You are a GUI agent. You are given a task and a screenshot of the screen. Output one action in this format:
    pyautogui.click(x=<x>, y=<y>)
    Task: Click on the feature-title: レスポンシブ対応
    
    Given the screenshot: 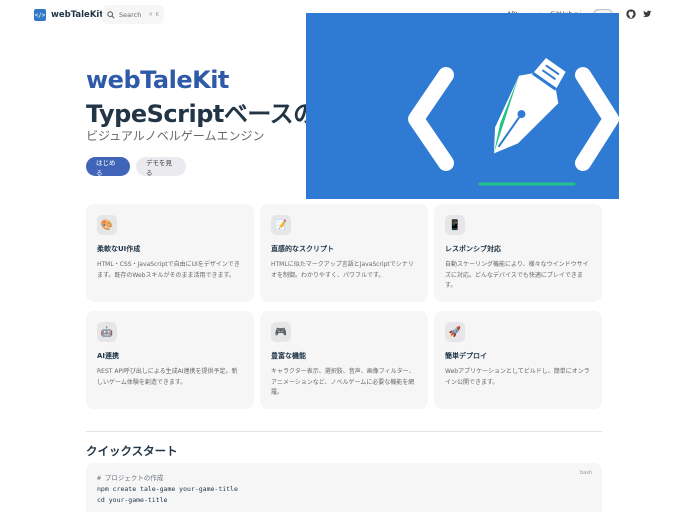 What is the action you would take?
    pyautogui.click(x=473, y=249)
    